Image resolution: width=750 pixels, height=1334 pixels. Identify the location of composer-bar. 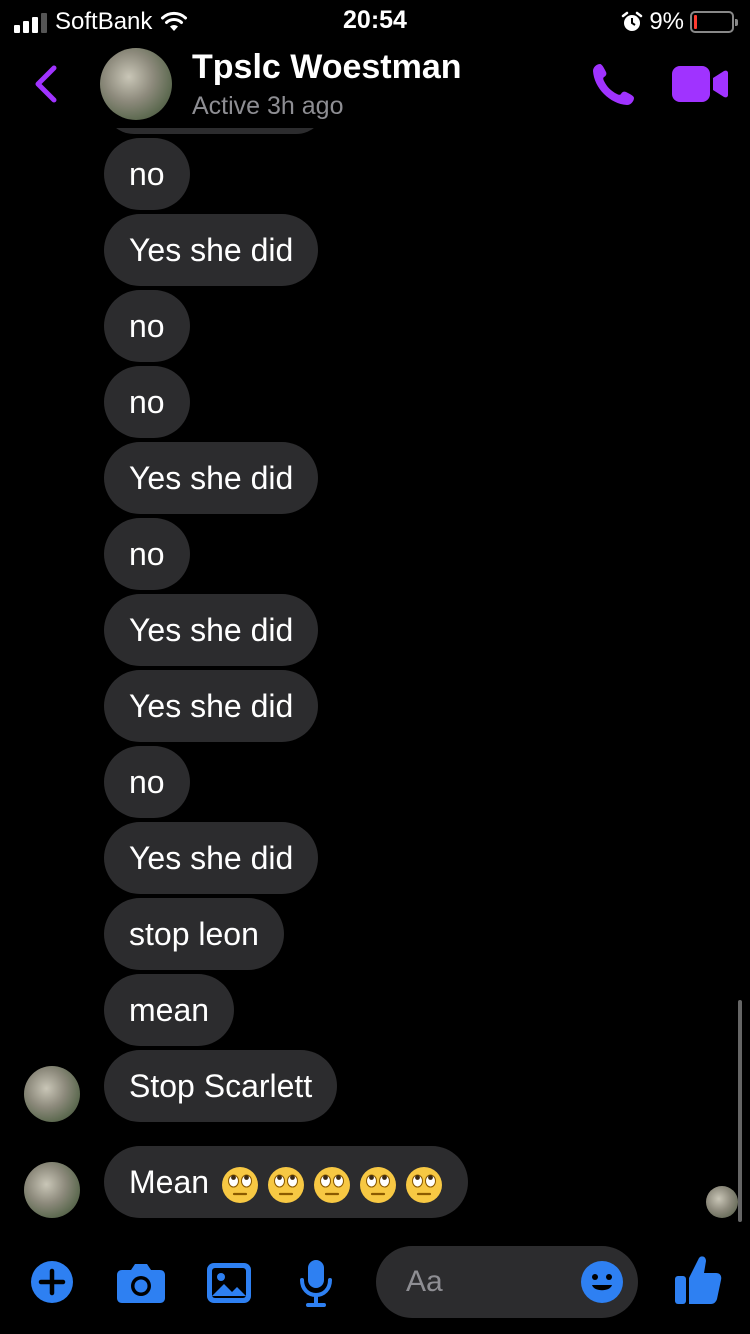
(375, 1287).